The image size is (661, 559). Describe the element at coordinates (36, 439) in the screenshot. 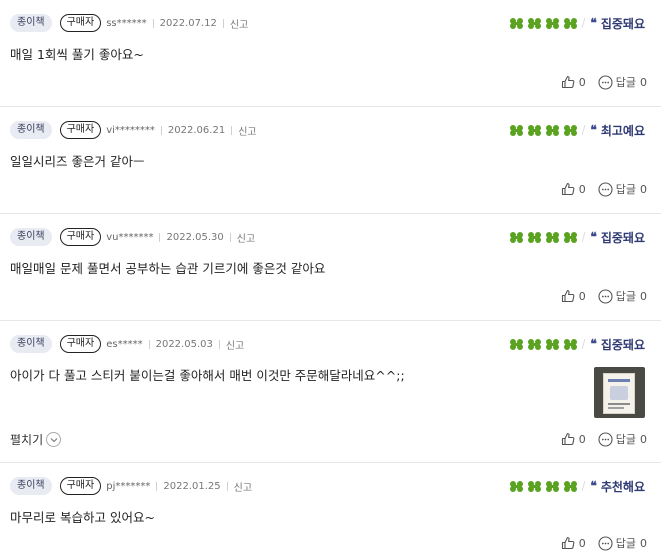

I see `expand-button: 펼치기` at that location.